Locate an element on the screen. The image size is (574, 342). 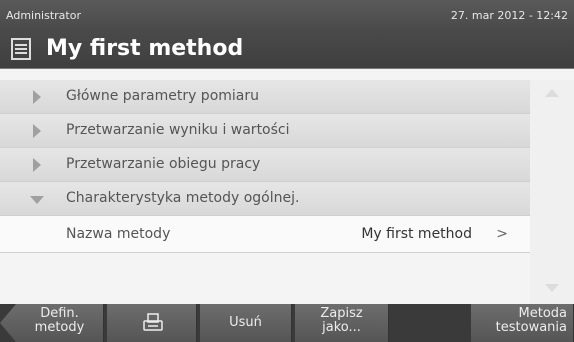
section-main-parameters: Główne parametry pomiaru is located at coordinates (265, 97).